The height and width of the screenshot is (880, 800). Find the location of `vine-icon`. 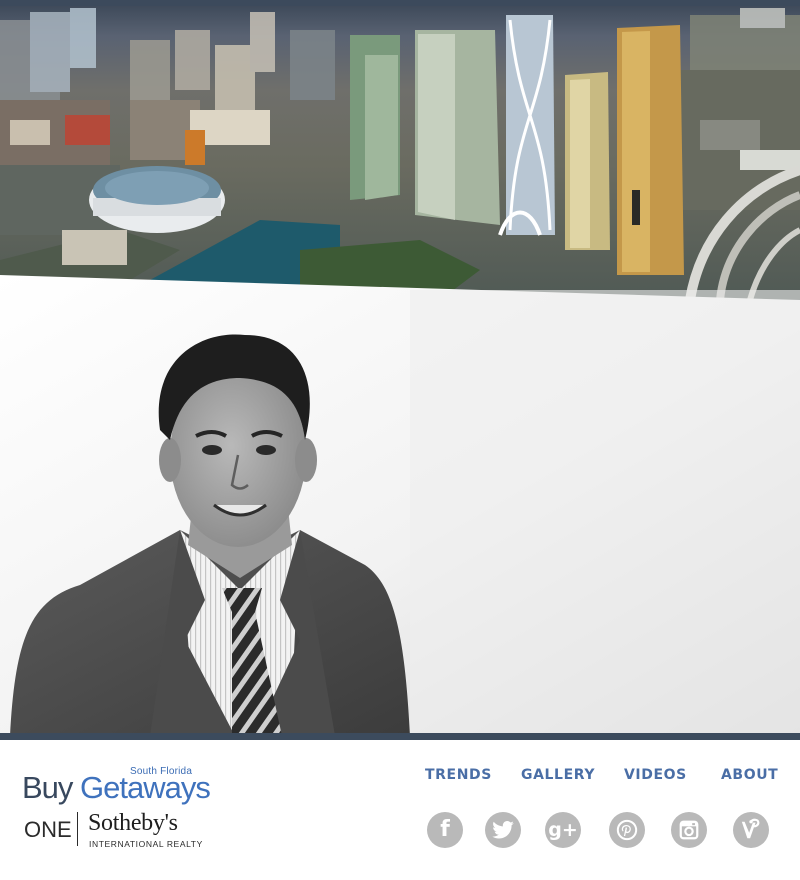

vine-icon is located at coordinates (751, 830).